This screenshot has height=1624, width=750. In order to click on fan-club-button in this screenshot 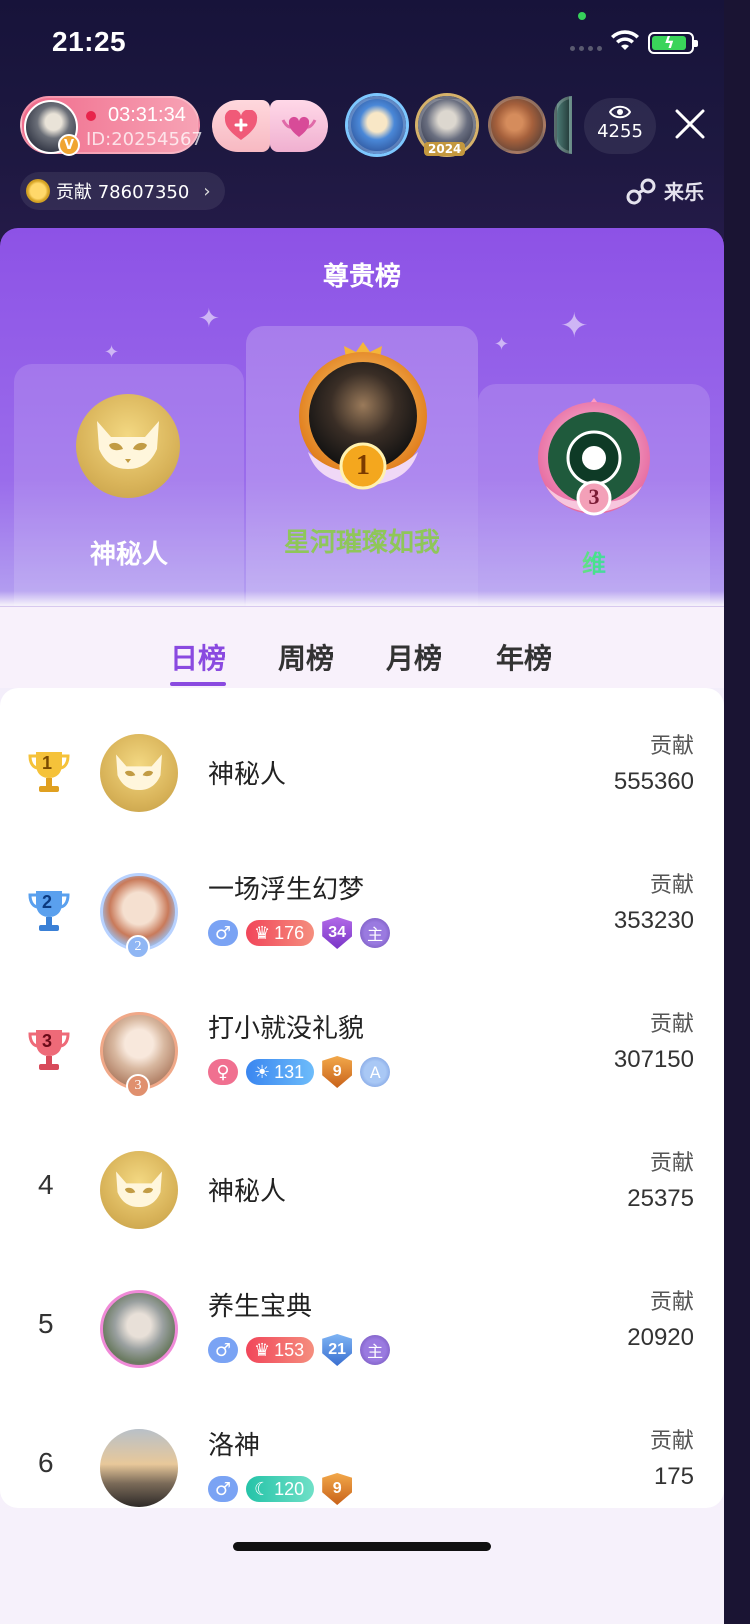, I will do `click(299, 126)`.